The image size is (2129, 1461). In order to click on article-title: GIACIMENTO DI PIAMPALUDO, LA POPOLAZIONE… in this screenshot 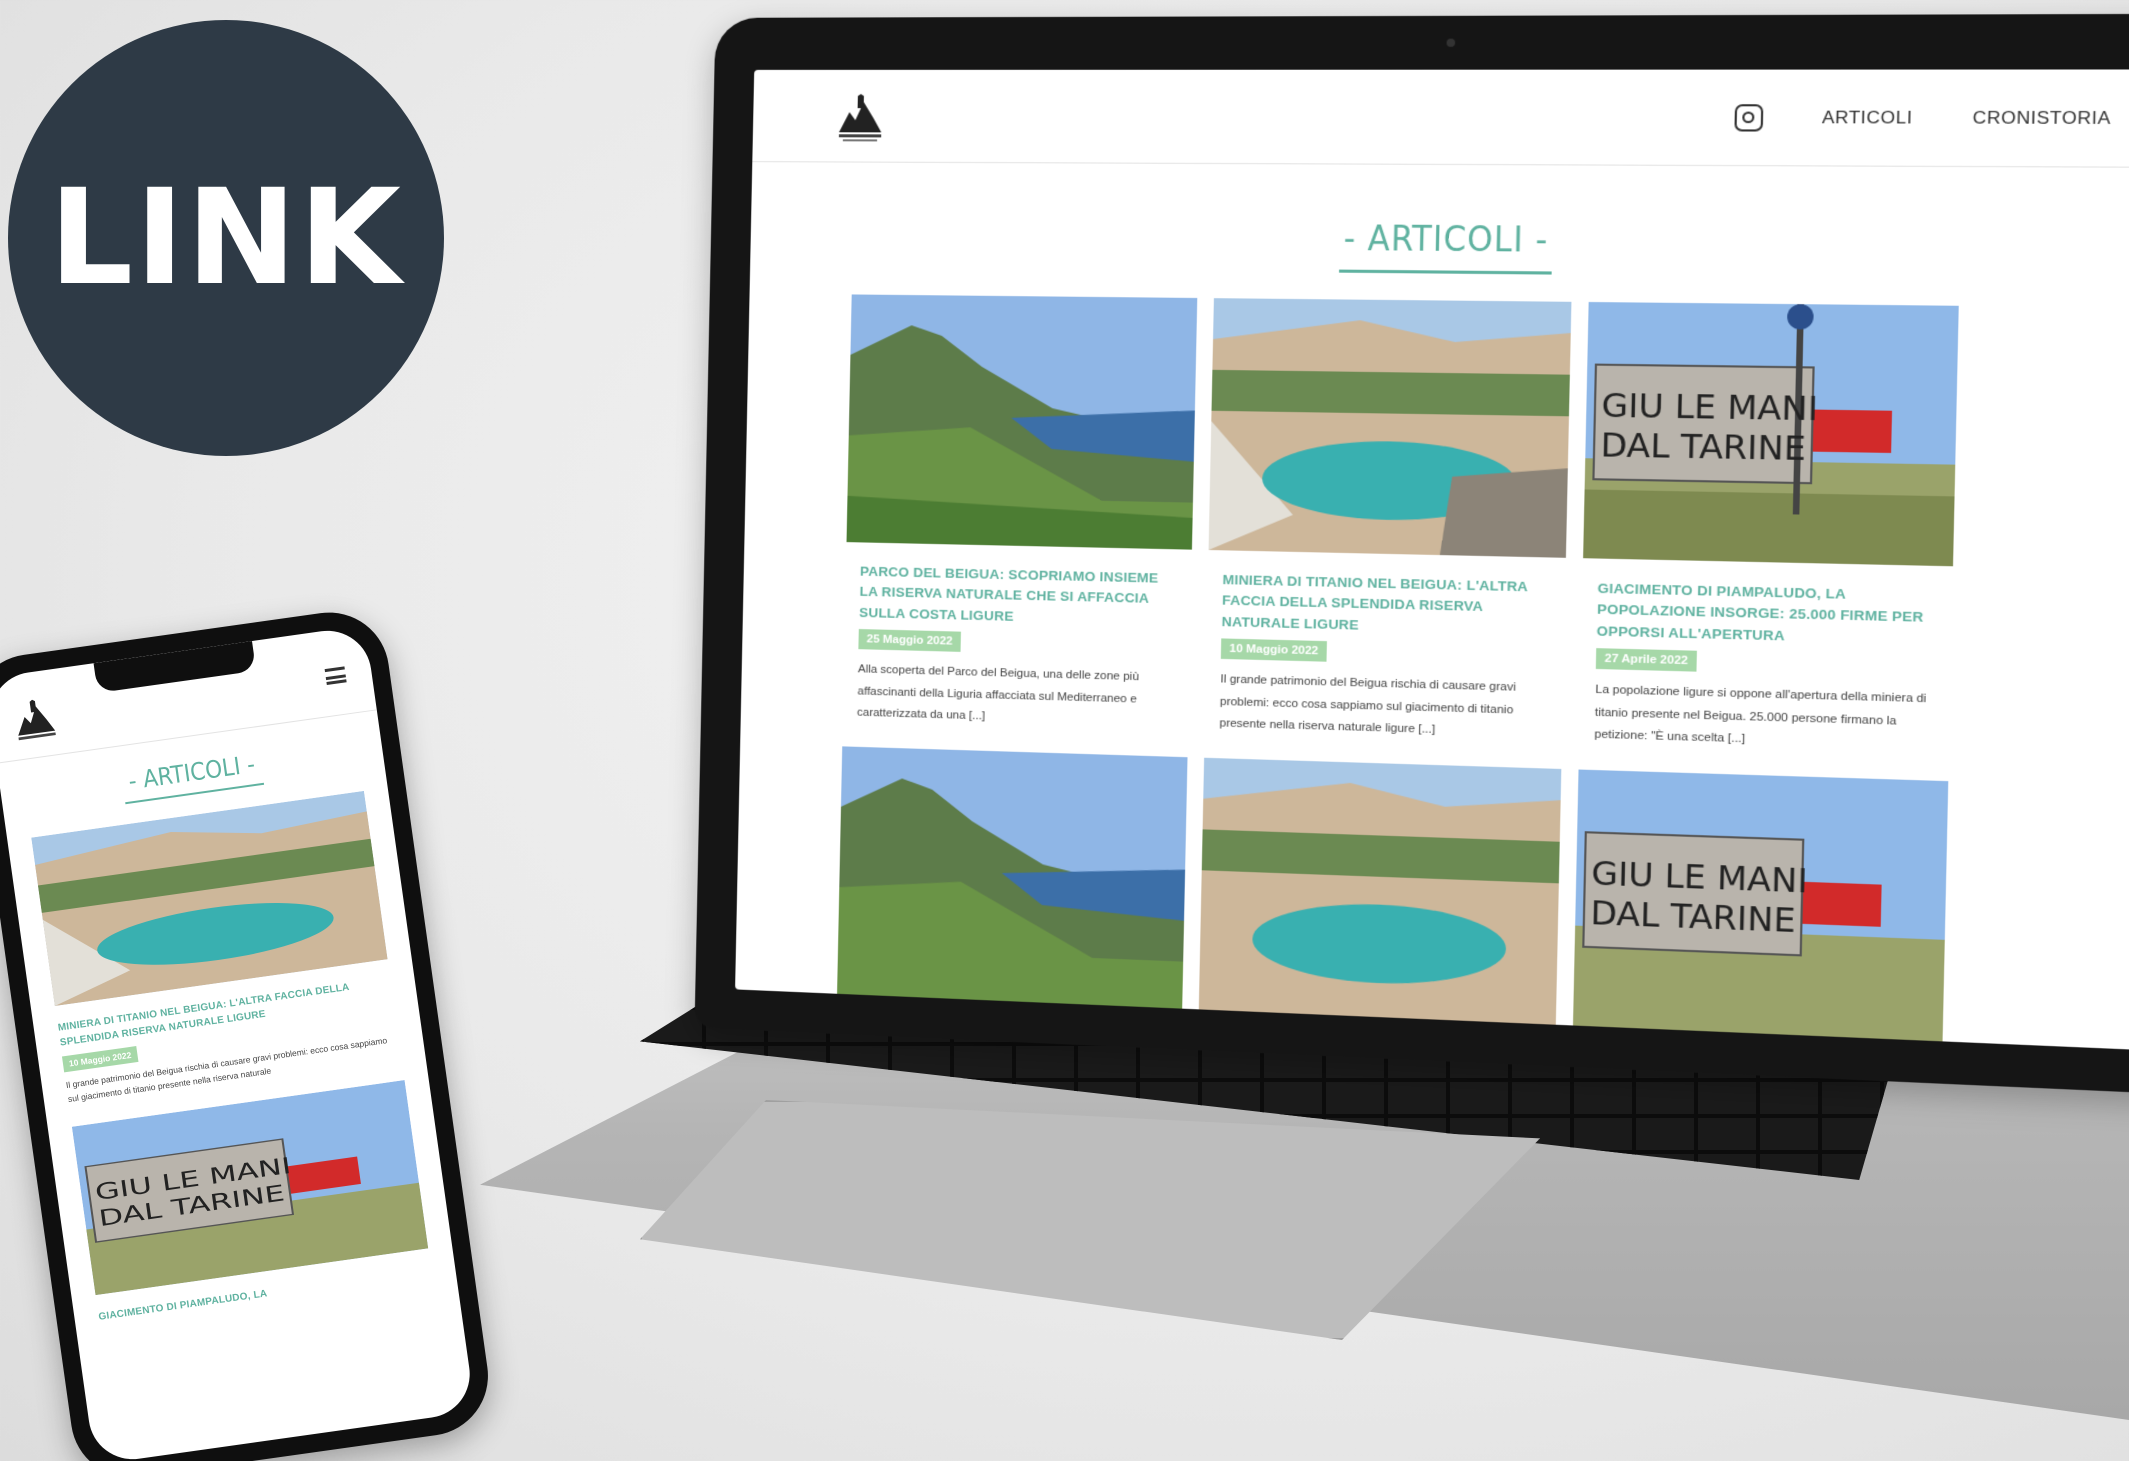, I will do `click(1766, 614)`.